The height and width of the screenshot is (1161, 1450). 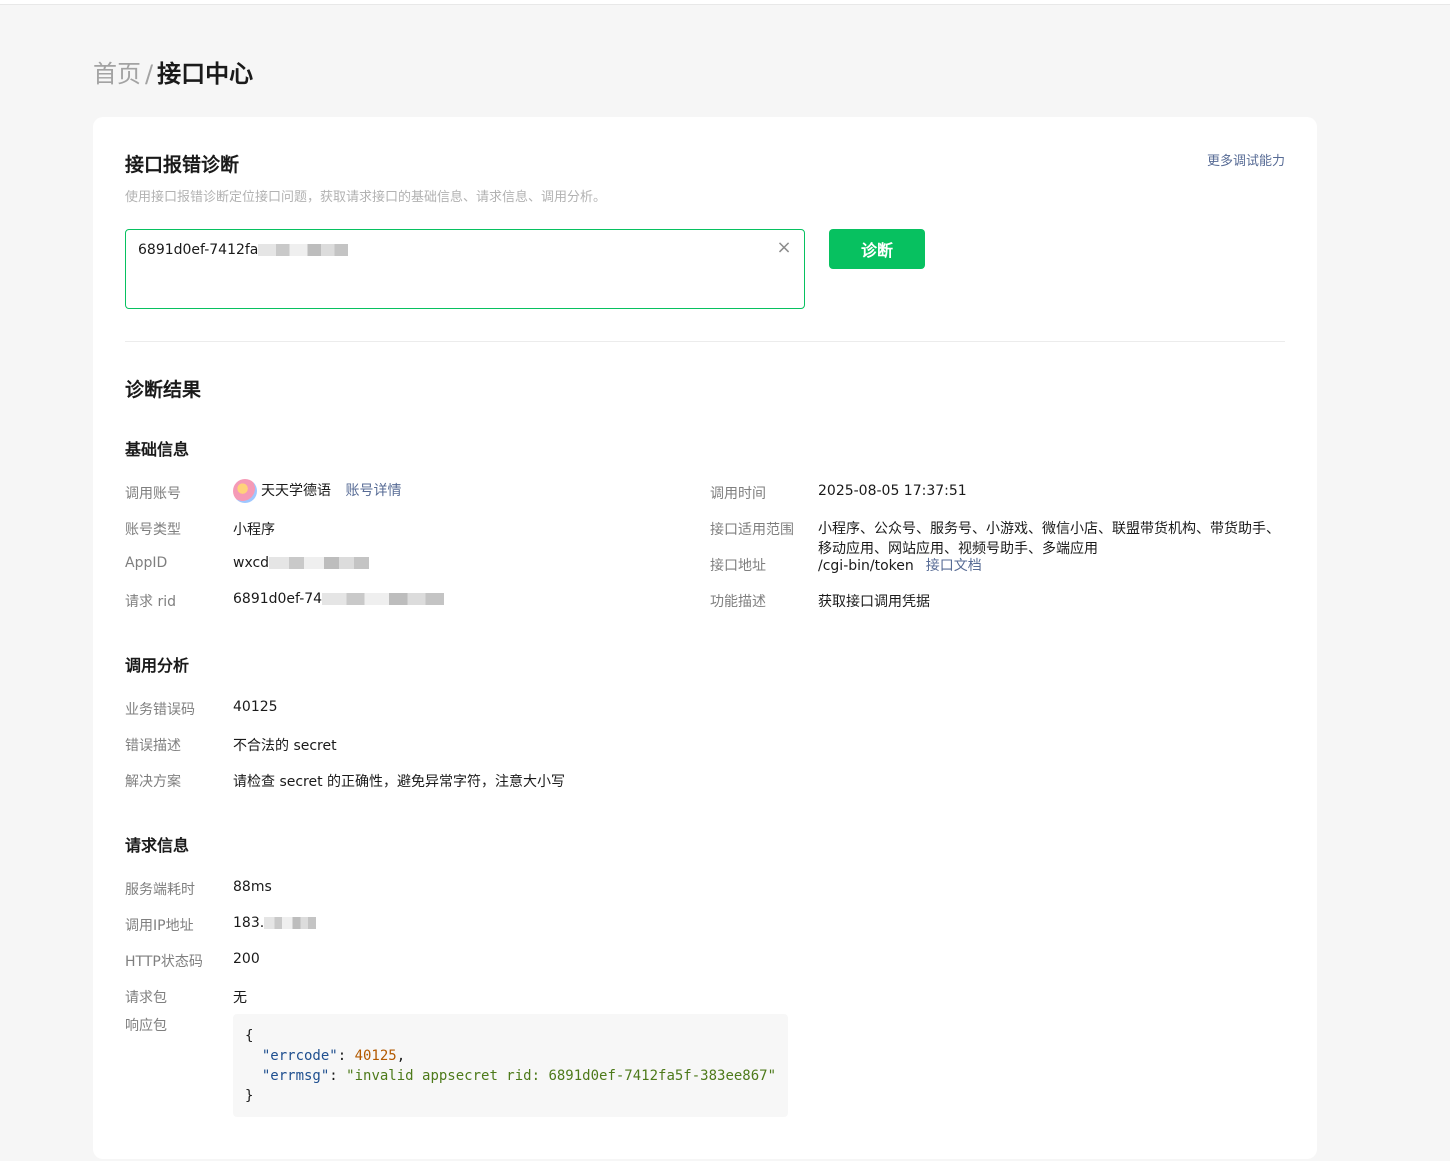 I want to click on appid-value: wxcd, so click(x=301, y=563).